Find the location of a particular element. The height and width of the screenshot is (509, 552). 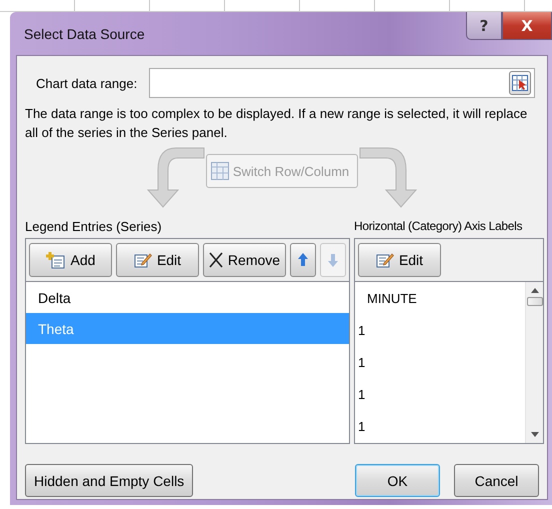

range-picker-icon is located at coordinates (520, 83).